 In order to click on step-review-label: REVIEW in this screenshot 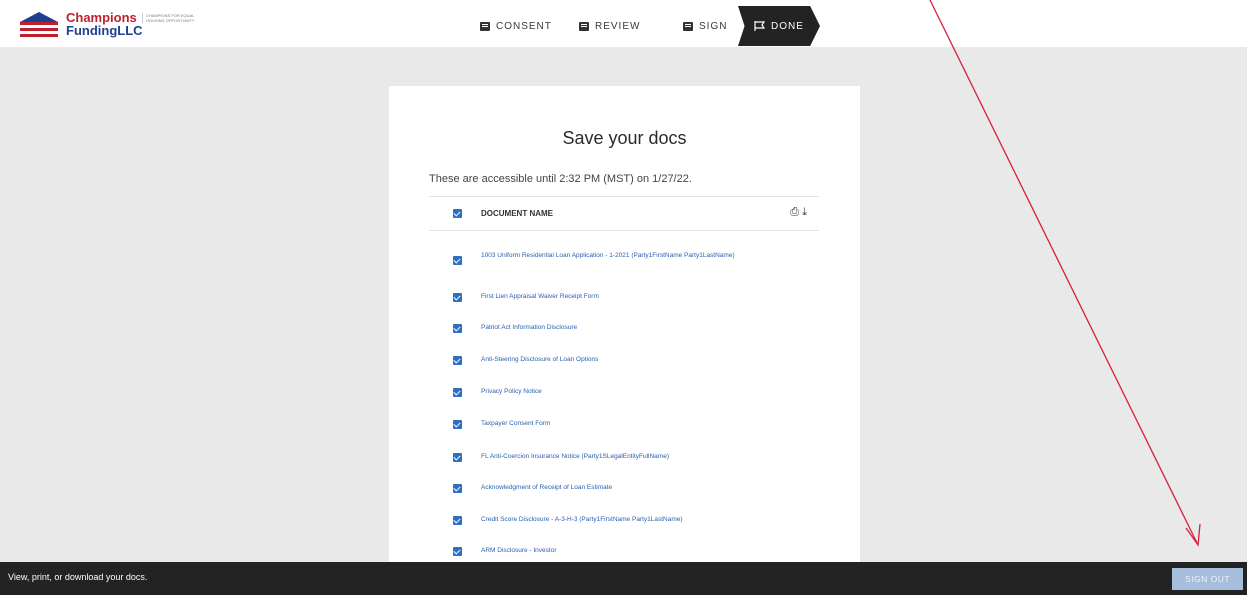, I will do `click(618, 26)`.